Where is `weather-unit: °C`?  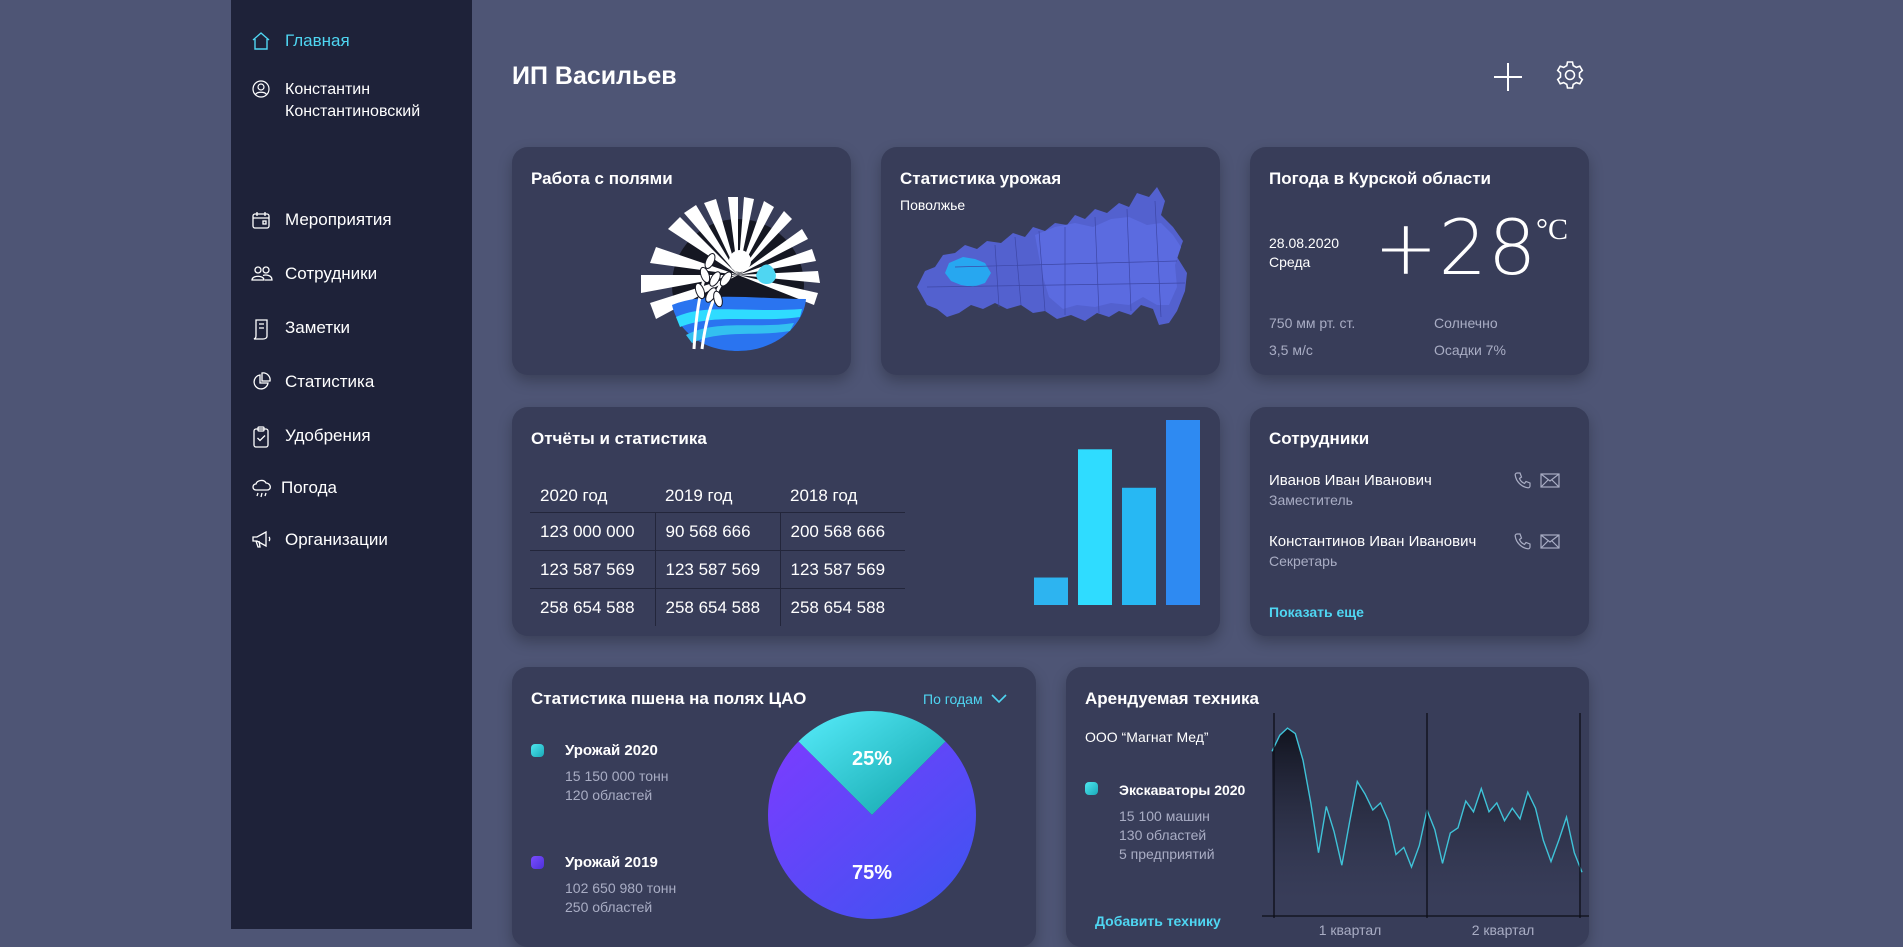 weather-unit: °C is located at coordinates (1552, 229).